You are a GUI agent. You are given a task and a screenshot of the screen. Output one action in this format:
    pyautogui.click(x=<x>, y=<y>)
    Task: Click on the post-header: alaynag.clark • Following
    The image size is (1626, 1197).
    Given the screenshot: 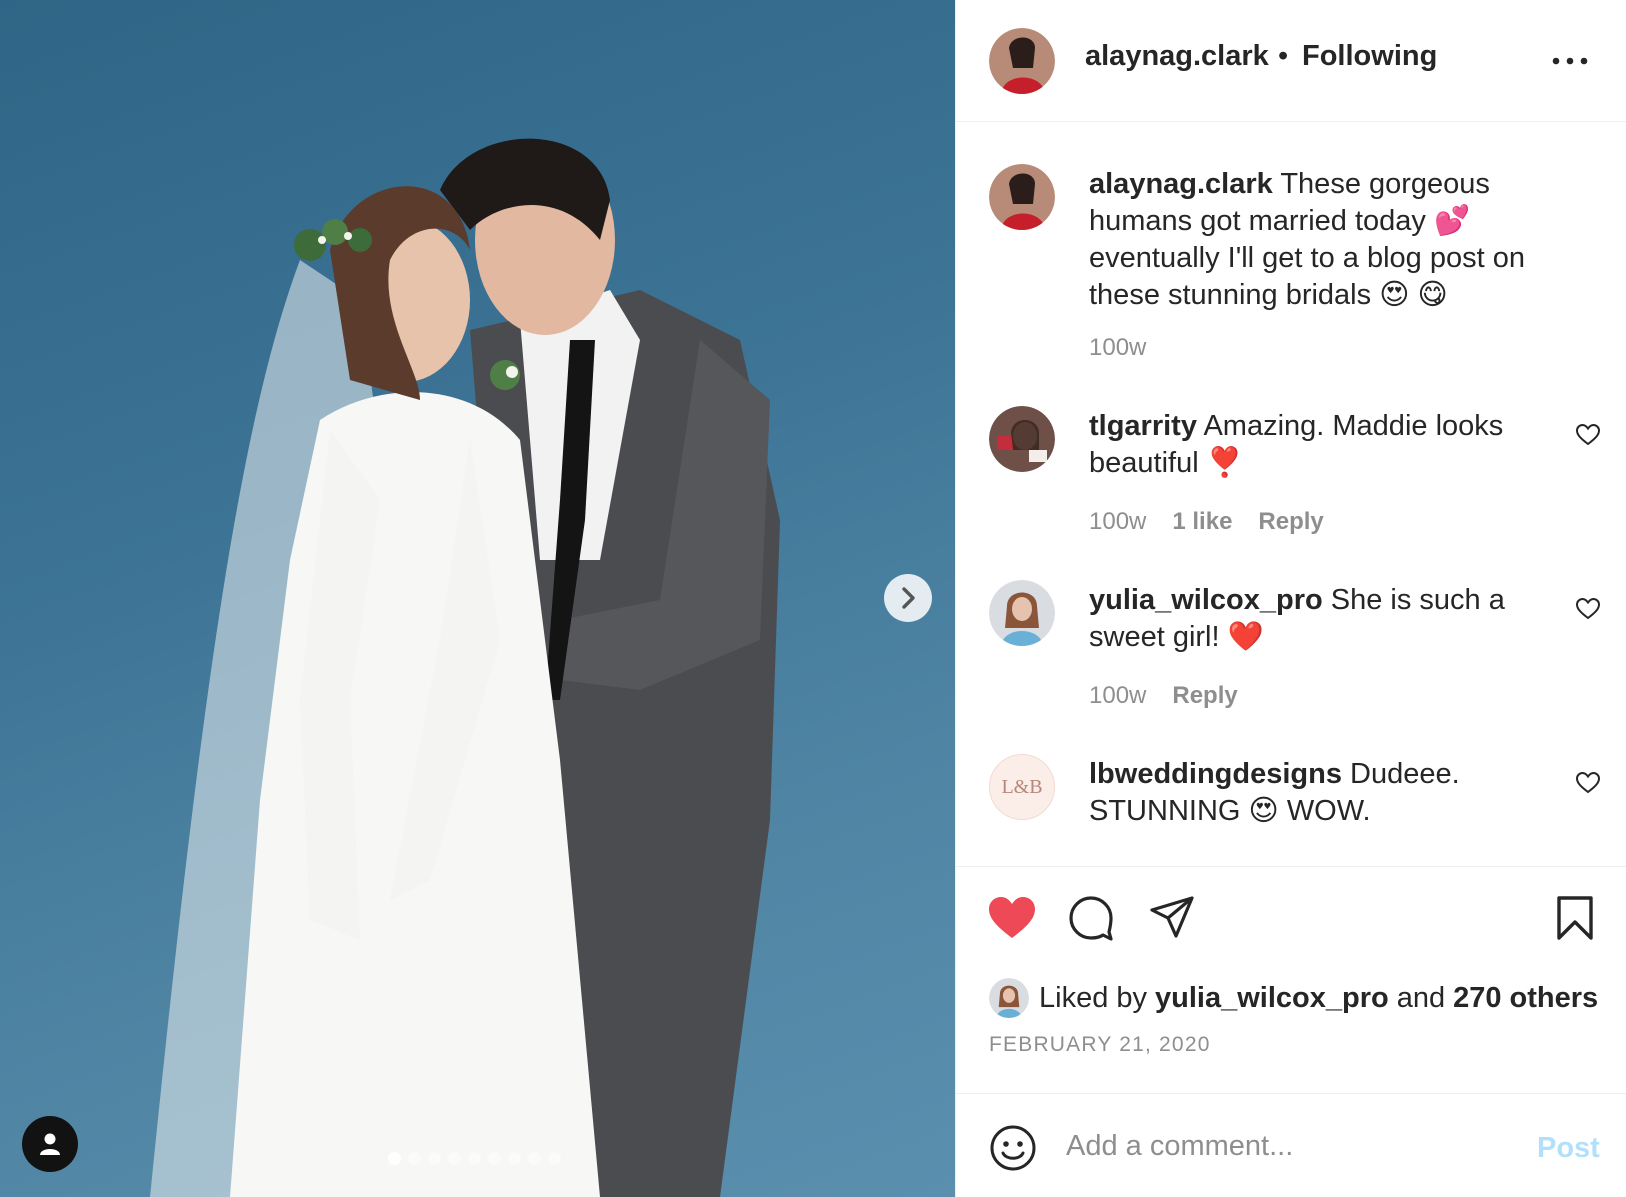 What is the action you would take?
    pyautogui.click(x=1291, y=61)
    